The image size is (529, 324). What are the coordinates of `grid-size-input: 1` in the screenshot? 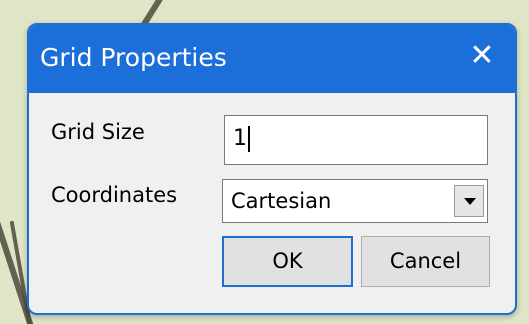 It's located at (356, 140).